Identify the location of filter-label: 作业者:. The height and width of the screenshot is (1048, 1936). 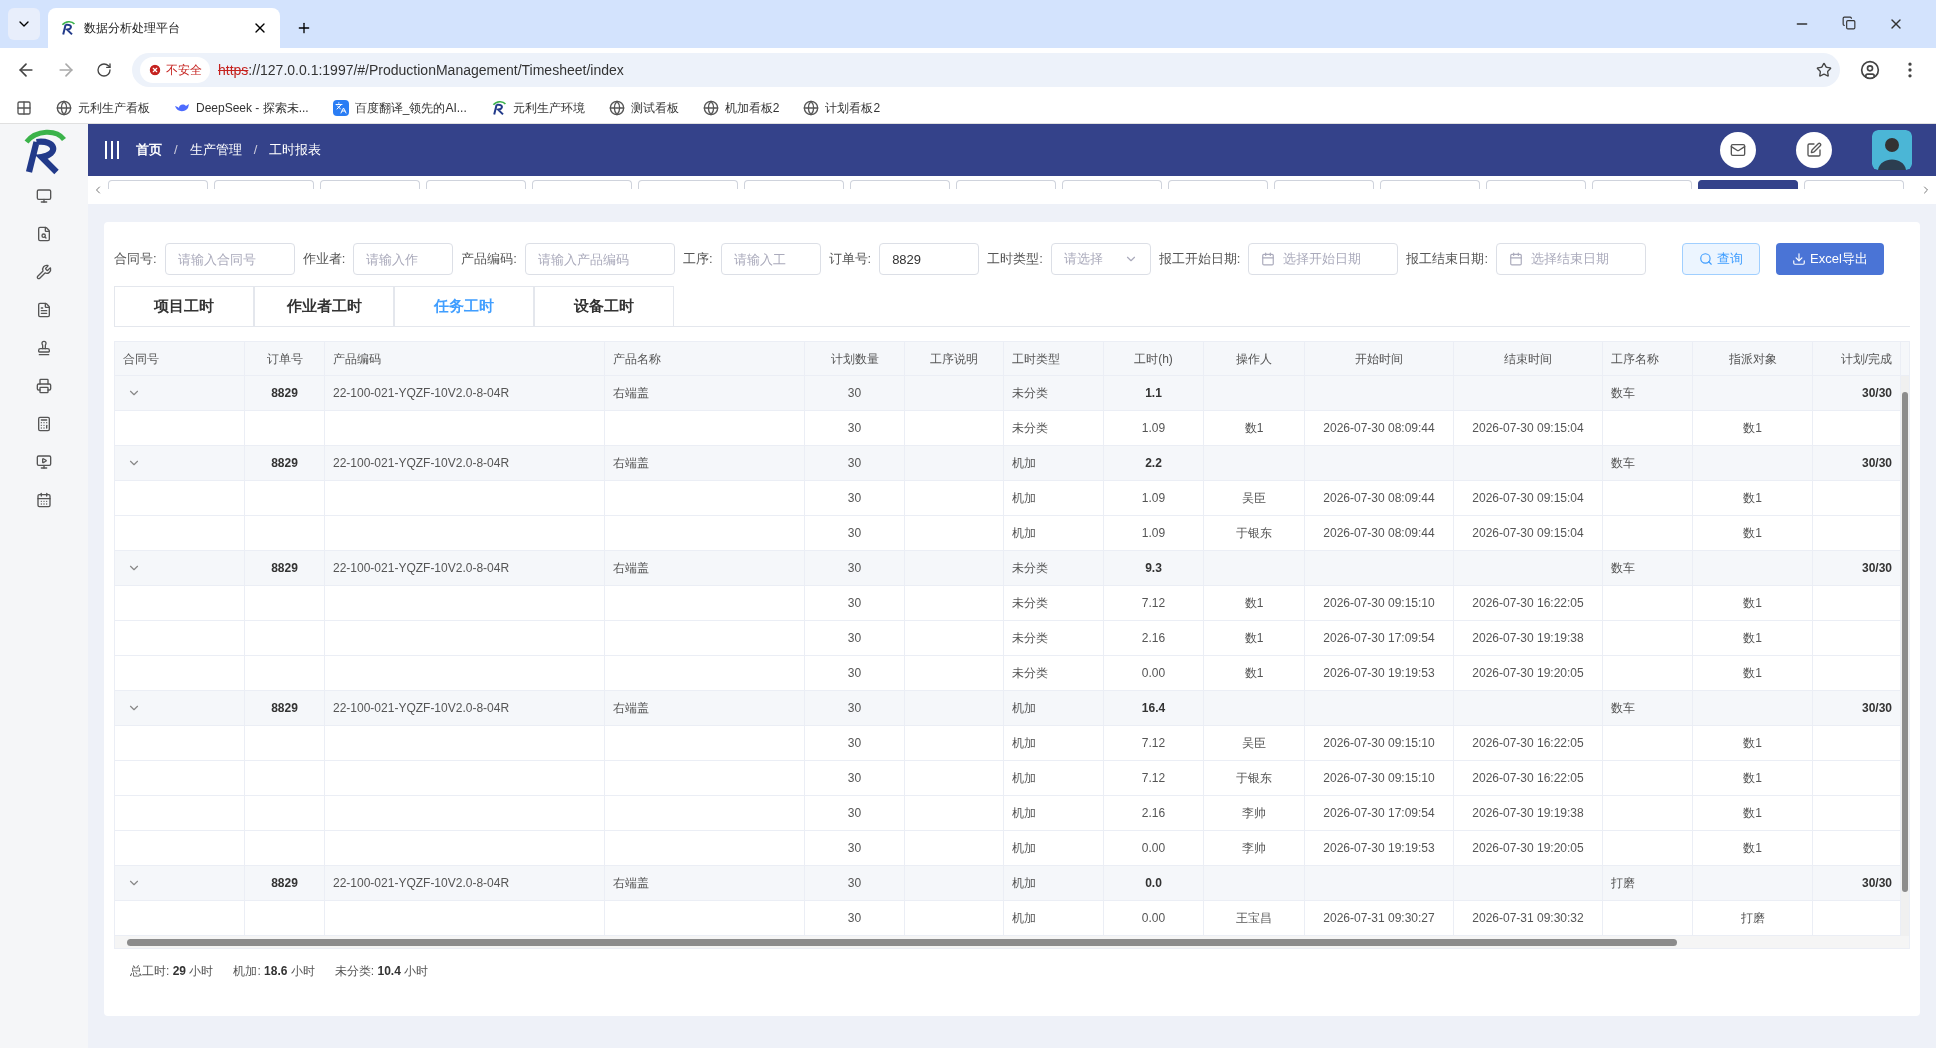
(324, 259).